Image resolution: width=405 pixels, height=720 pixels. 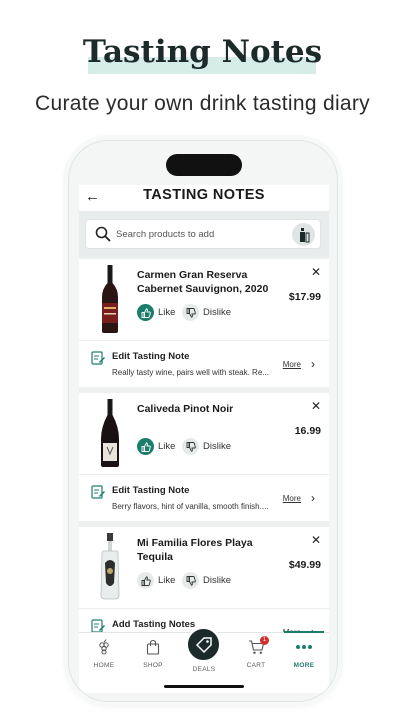 I want to click on nav-home: HOME, so click(x=104, y=654).